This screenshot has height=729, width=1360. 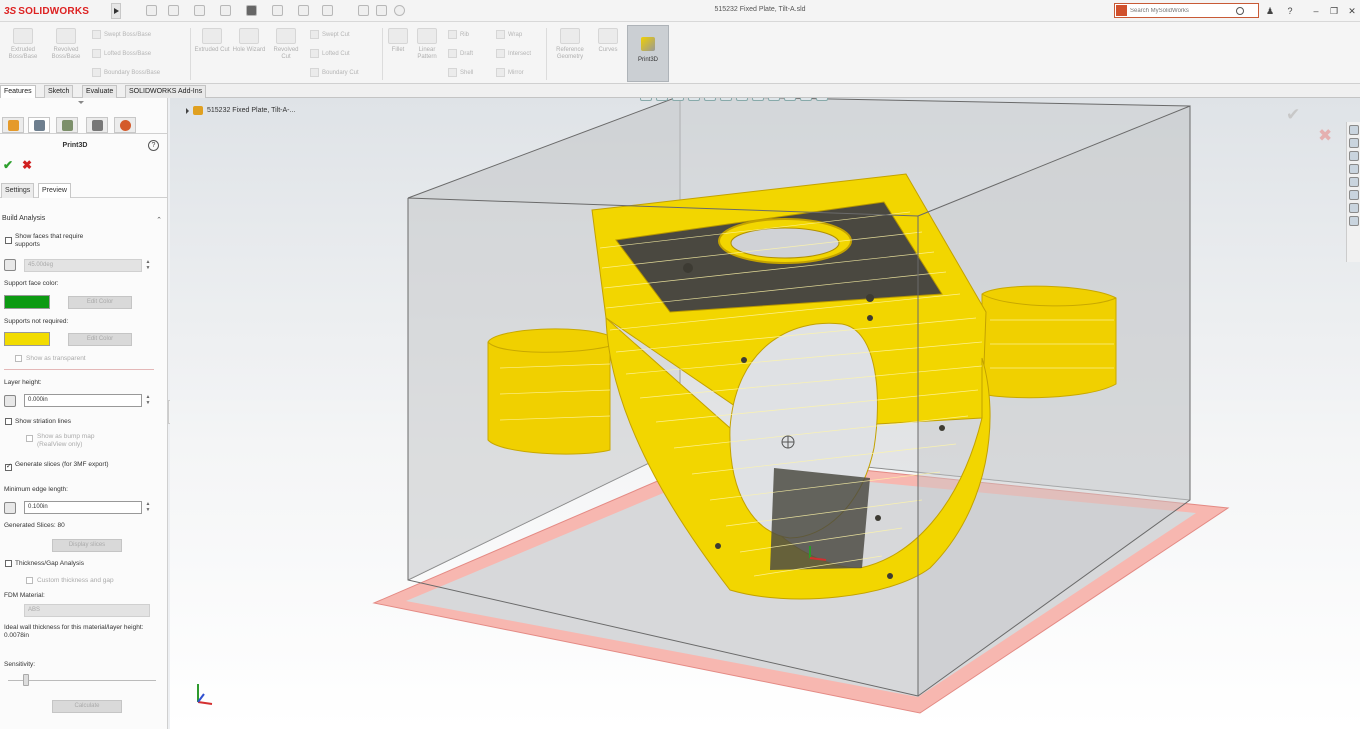 I want to click on boundary-boss-button: Boundary Boss/Base, so click(x=126, y=72).